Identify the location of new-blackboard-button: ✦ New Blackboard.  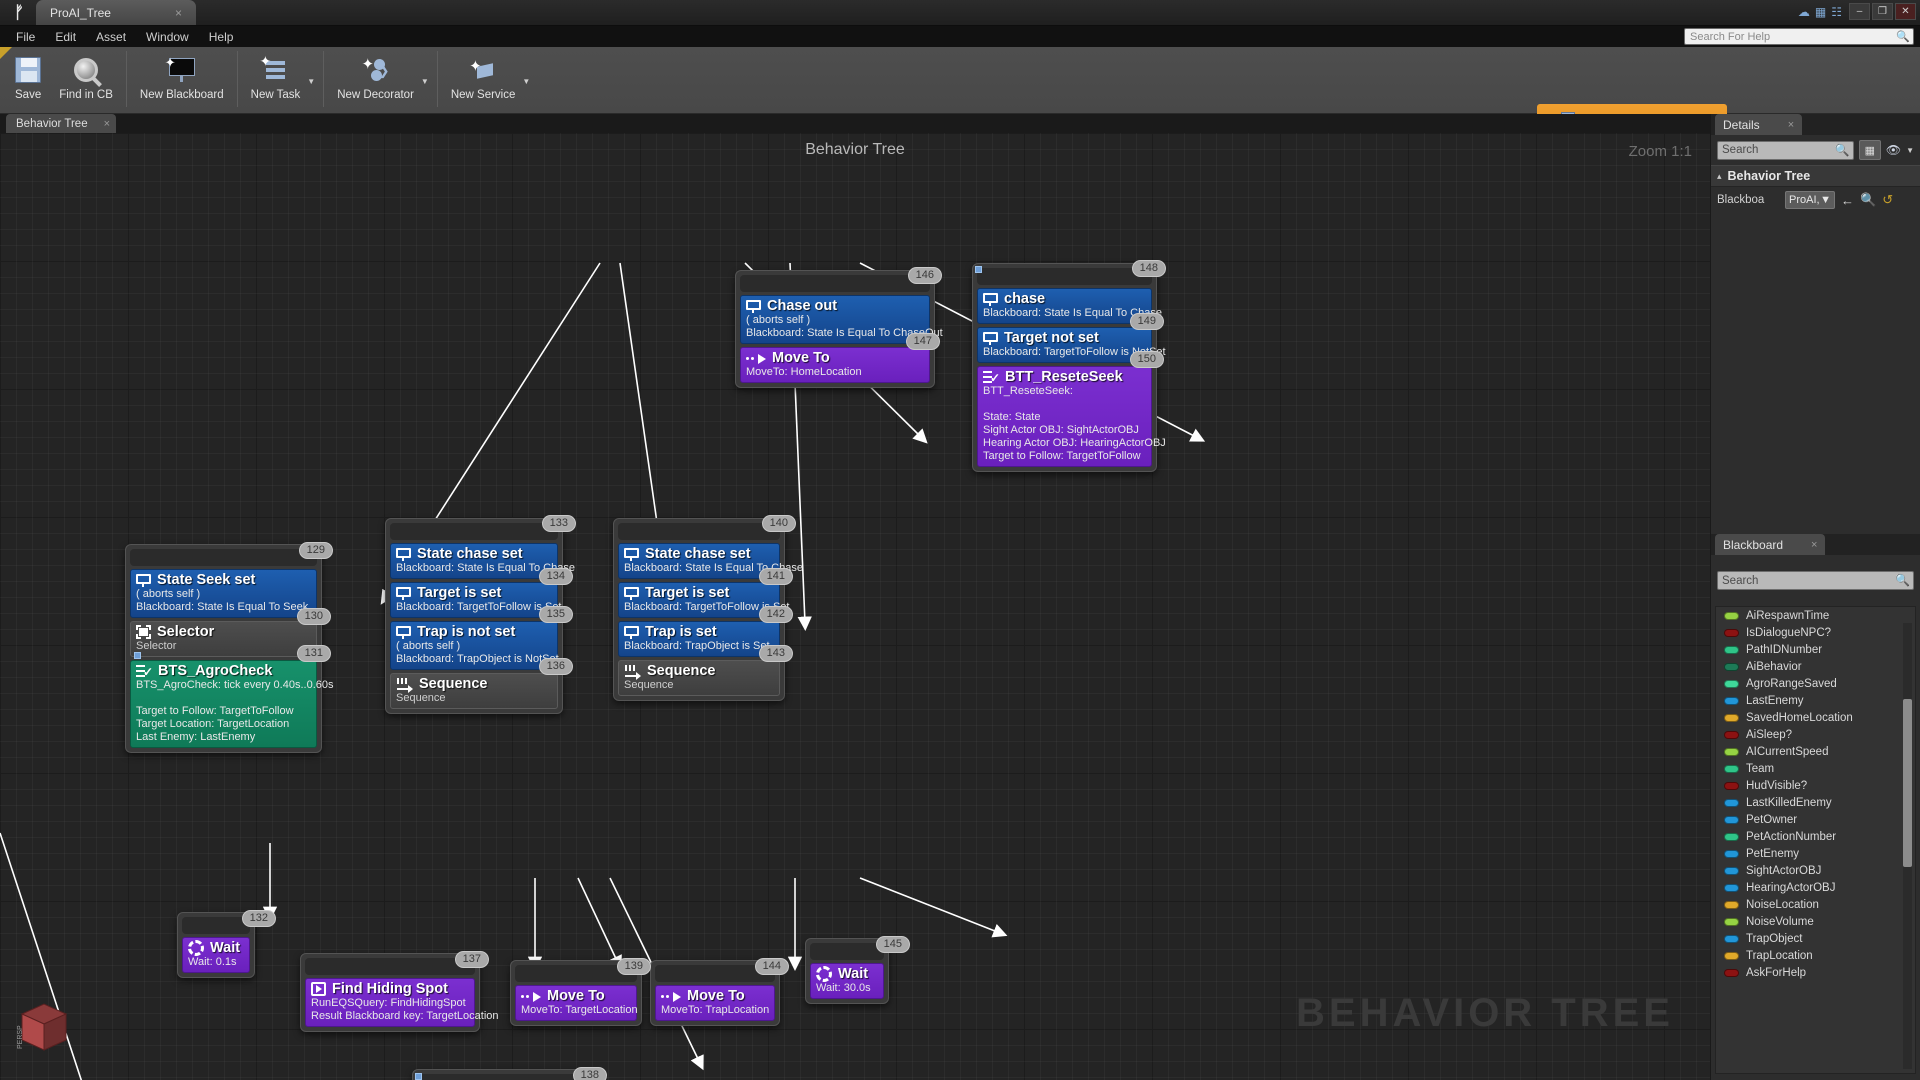
(182, 77).